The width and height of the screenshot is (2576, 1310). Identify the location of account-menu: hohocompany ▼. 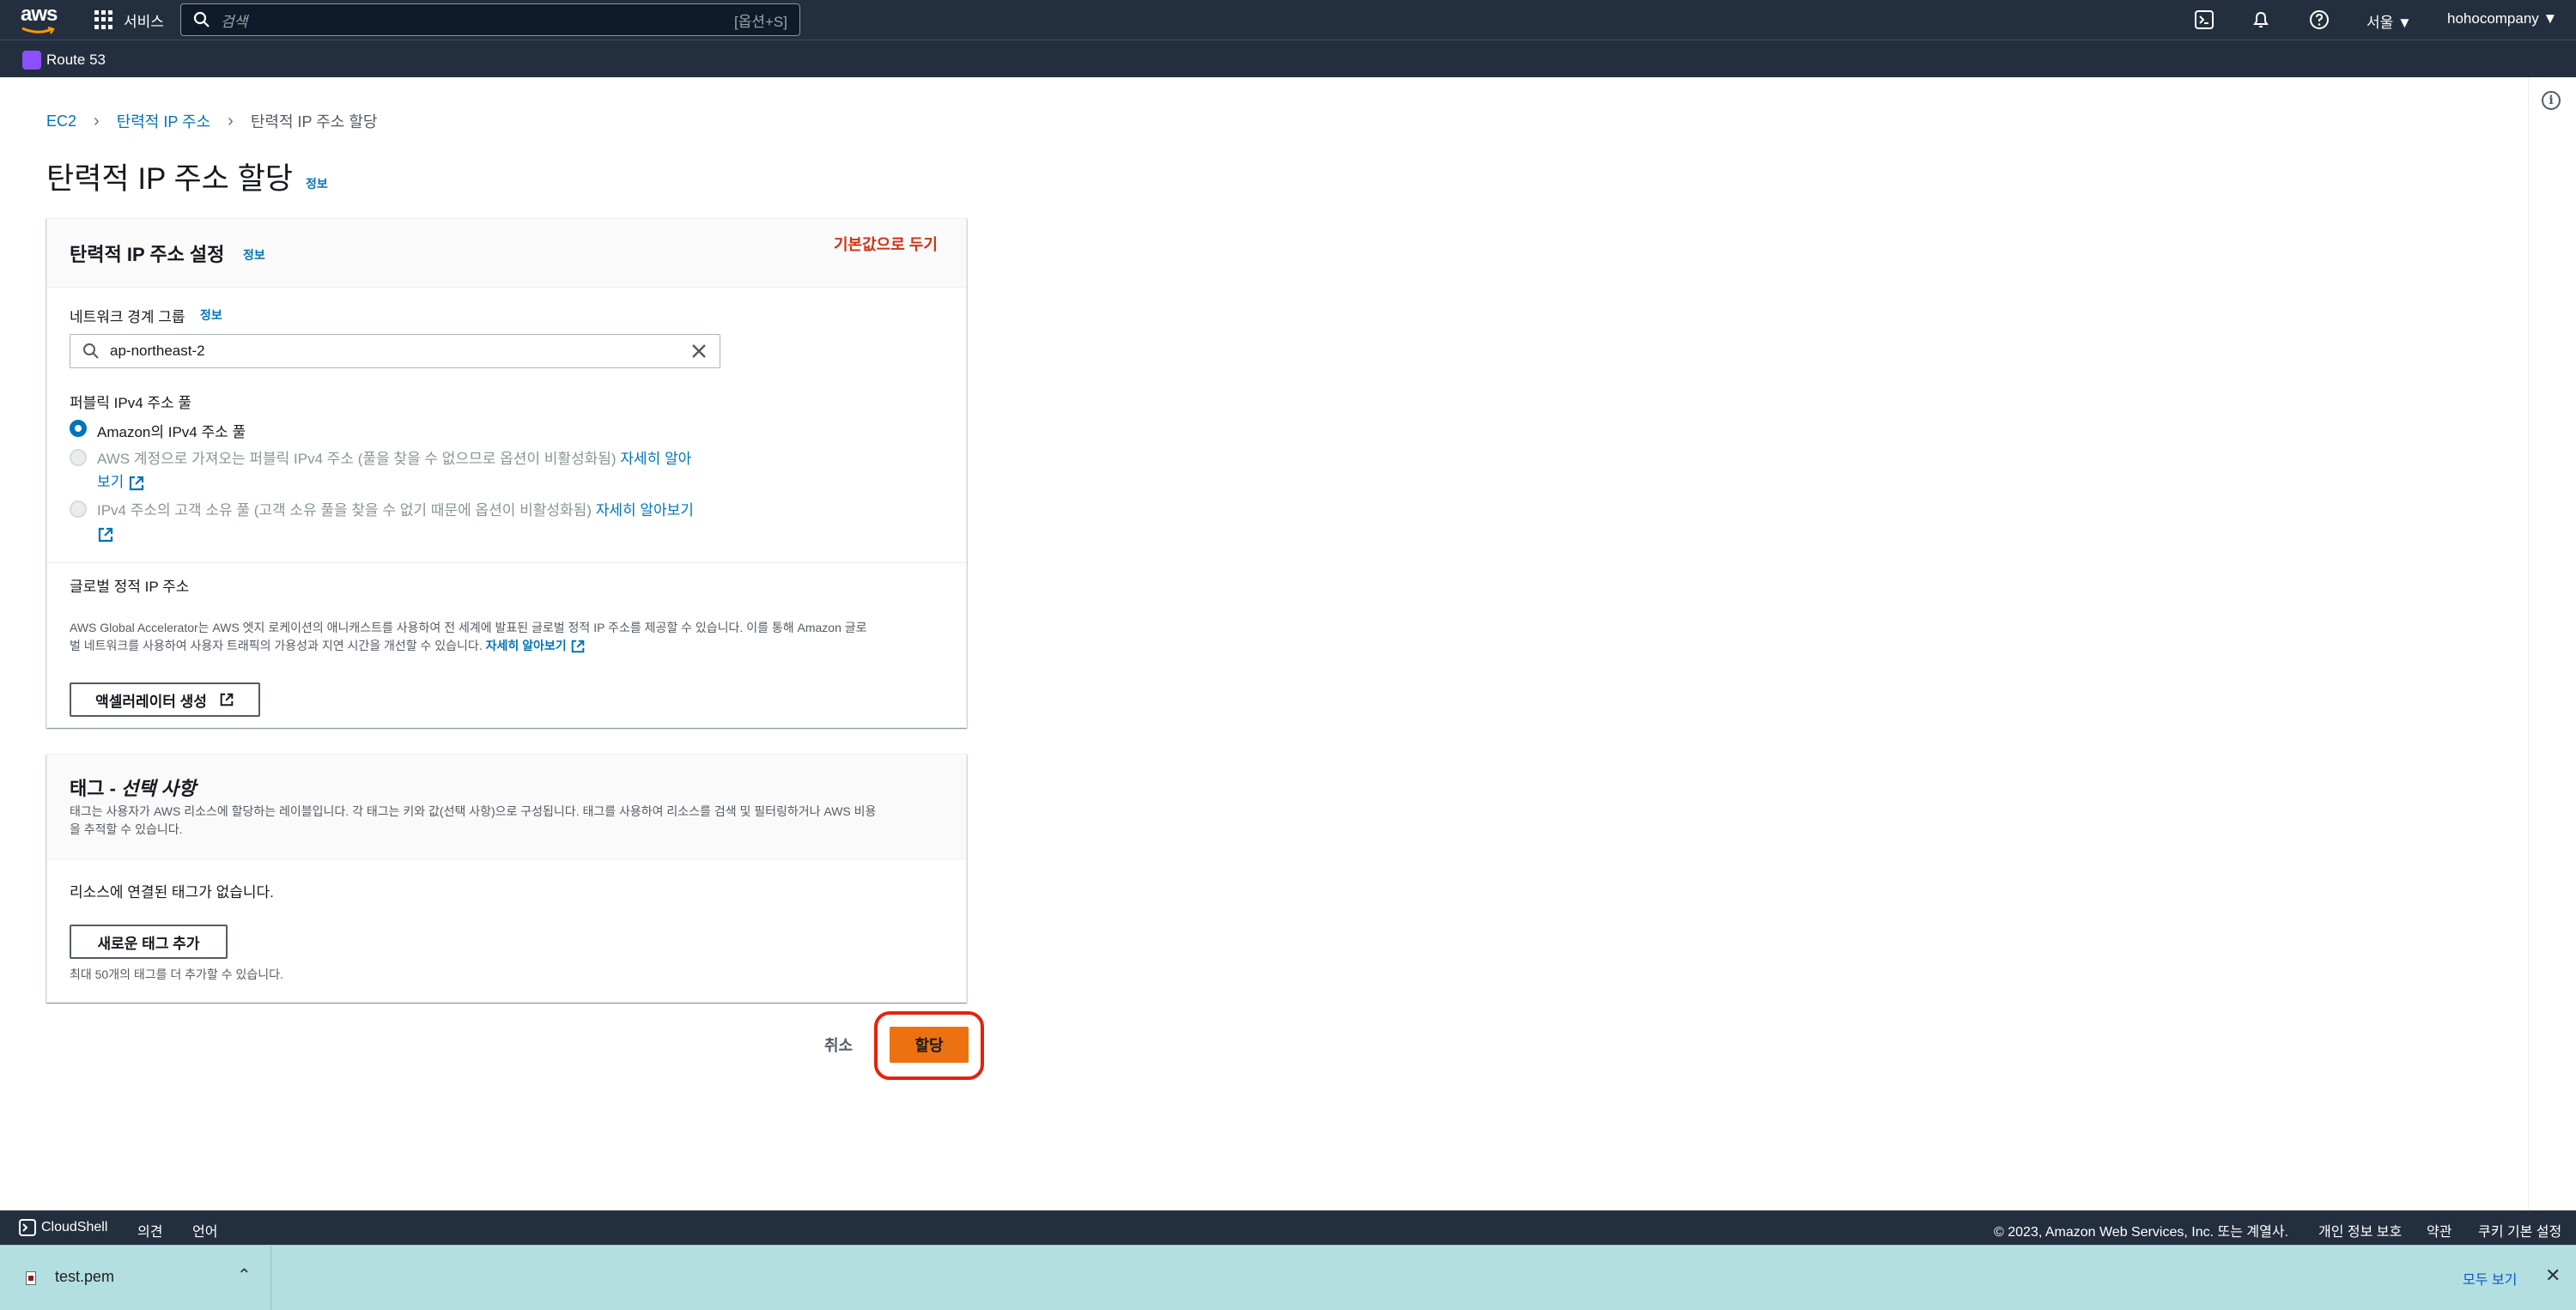
(2502, 18).